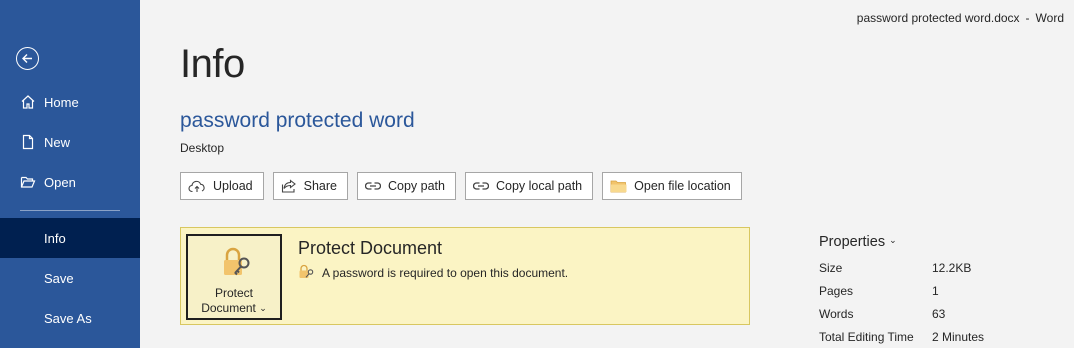  I want to click on property-key: Size, so click(831, 268).